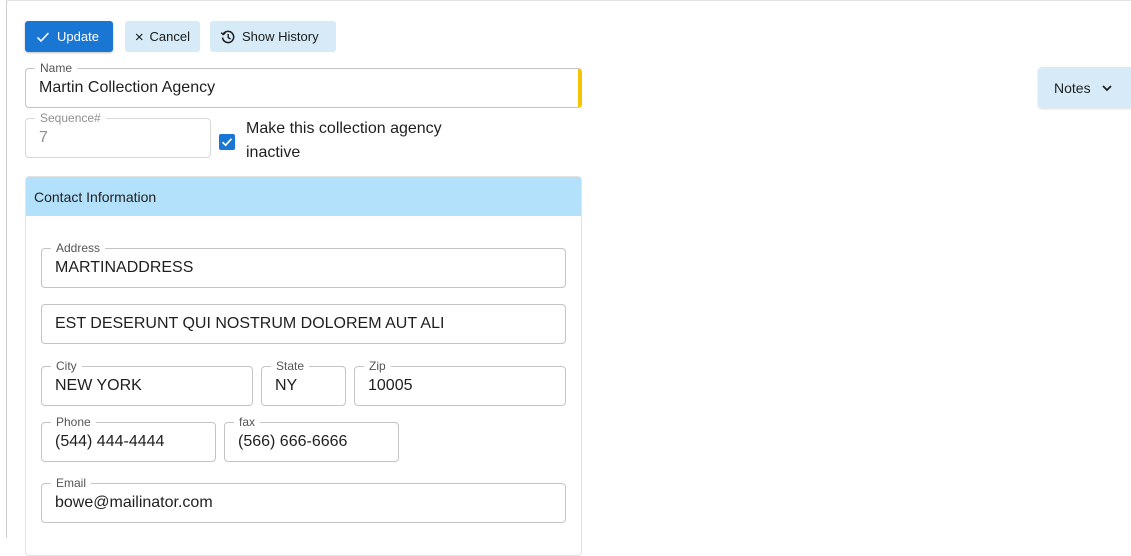 The image size is (1131, 556). I want to click on email-label: Email, so click(71, 483).